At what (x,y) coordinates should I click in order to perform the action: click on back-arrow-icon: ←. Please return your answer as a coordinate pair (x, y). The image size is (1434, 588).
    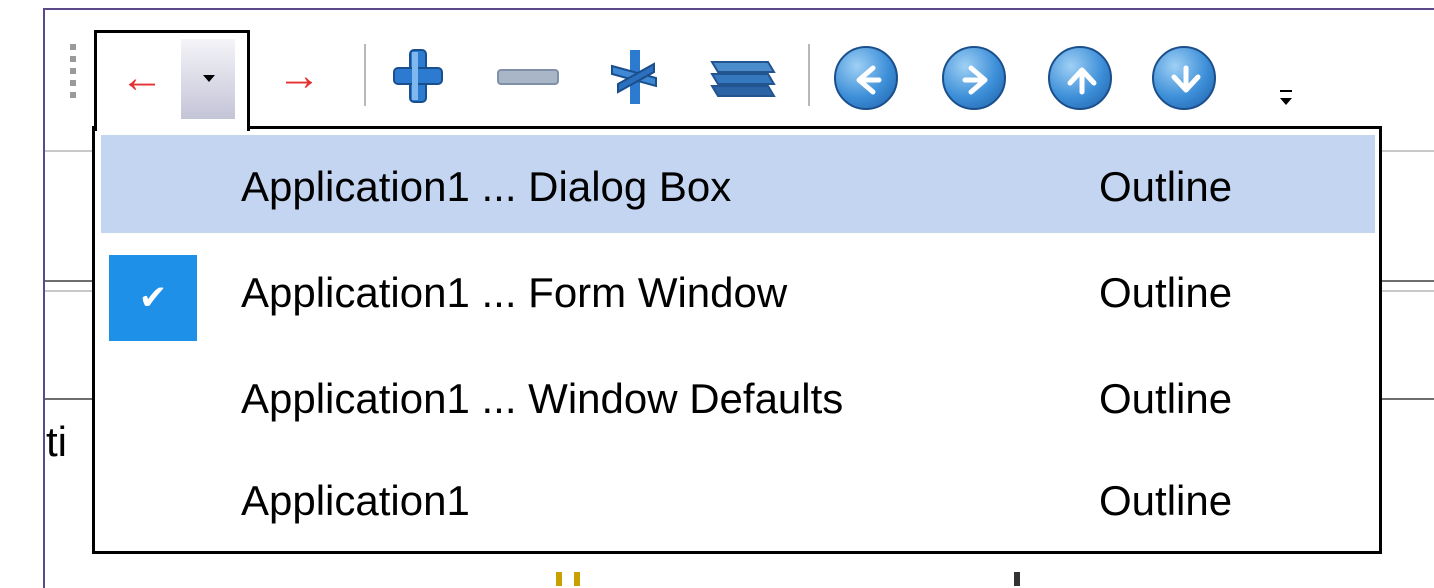
    Looking at the image, I should click on (142, 78).